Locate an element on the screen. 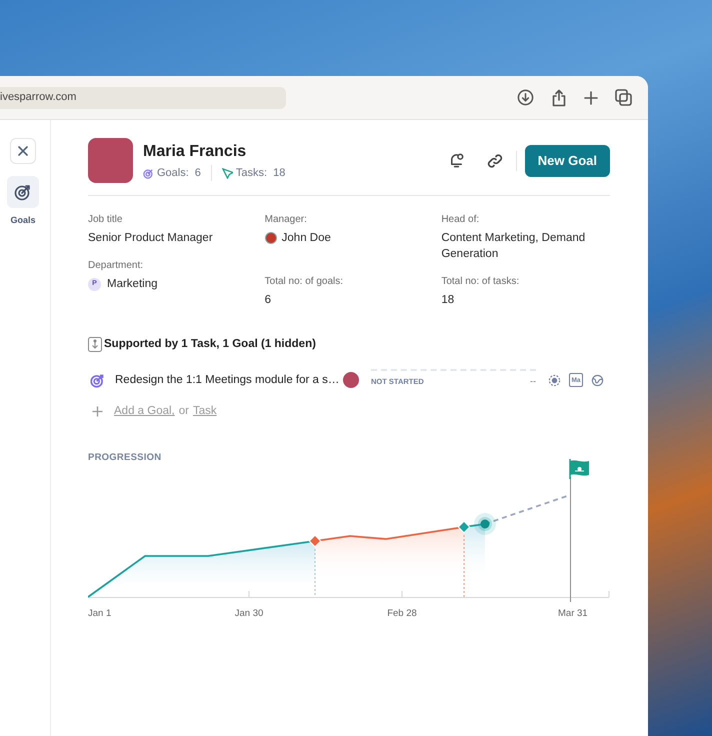 This screenshot has width=712, height=736. sidebar-item: Goals is located at coordinates (23, 202).